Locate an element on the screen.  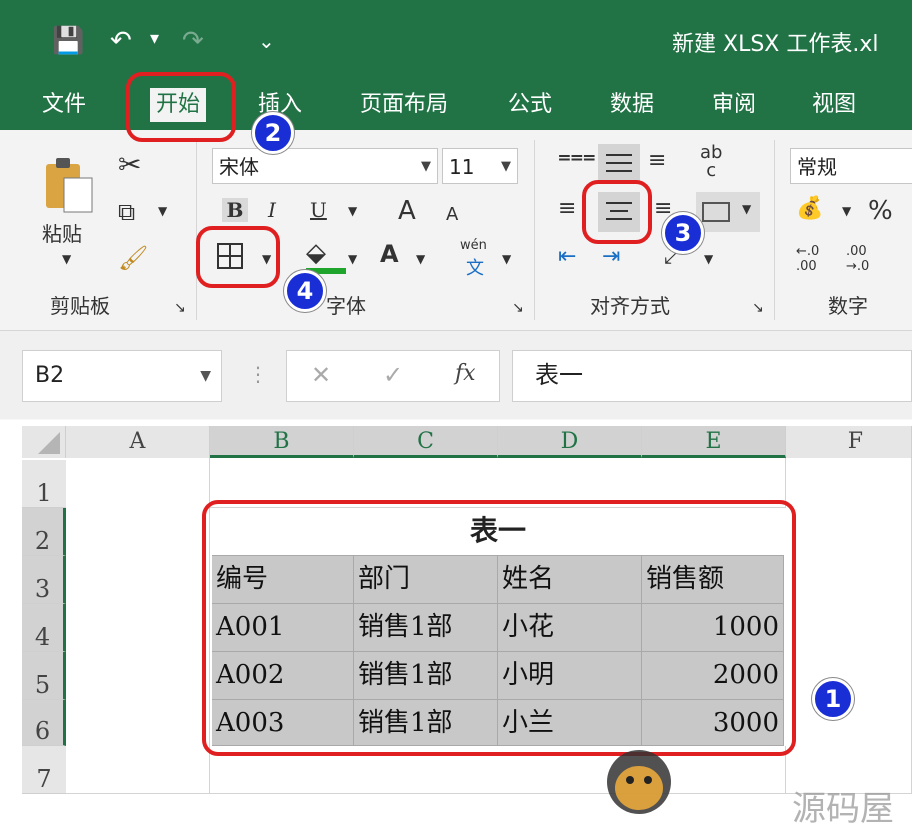
column-header-a: A is located at coordinates (138, 442).